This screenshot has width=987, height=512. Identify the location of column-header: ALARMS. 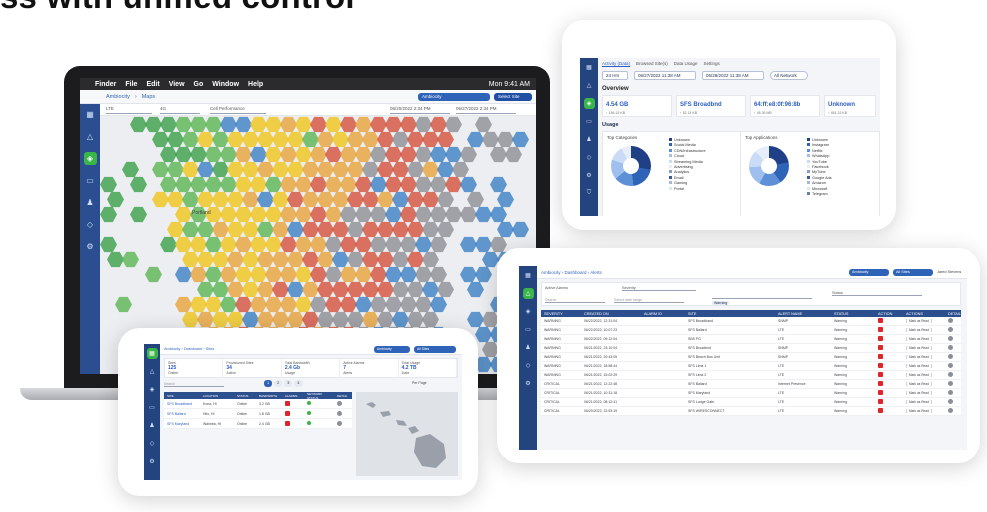
(293, 396).